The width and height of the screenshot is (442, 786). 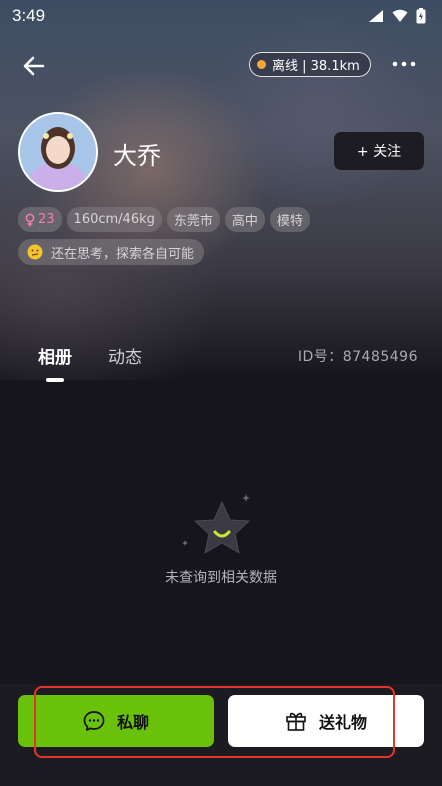 What do you see at coordinates (221, 16) in the screenshot?
I see `status-bar: 3:49` at bounding box center [221, 16].